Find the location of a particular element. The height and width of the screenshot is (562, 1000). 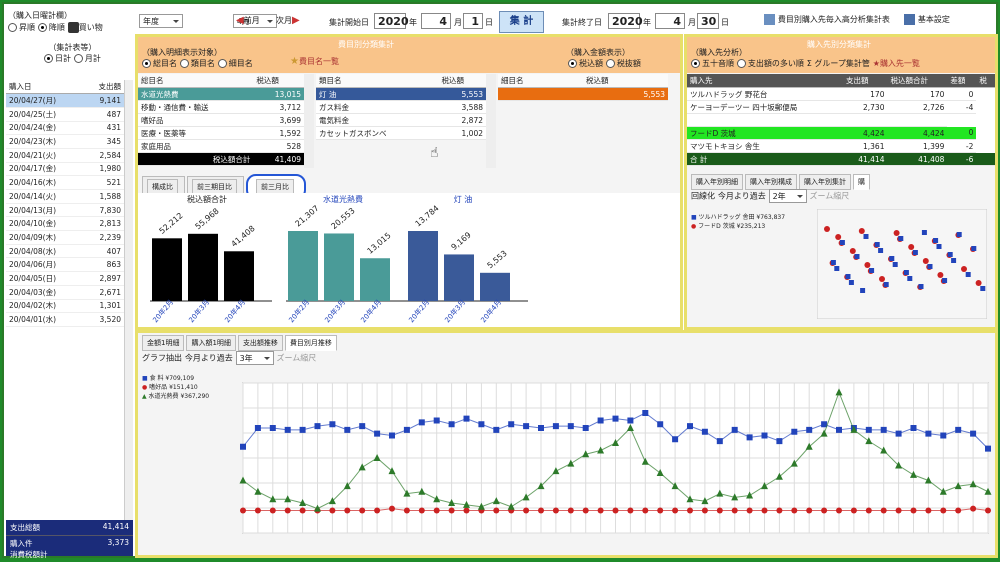

desc-radio is located at coordinates (42, 27).